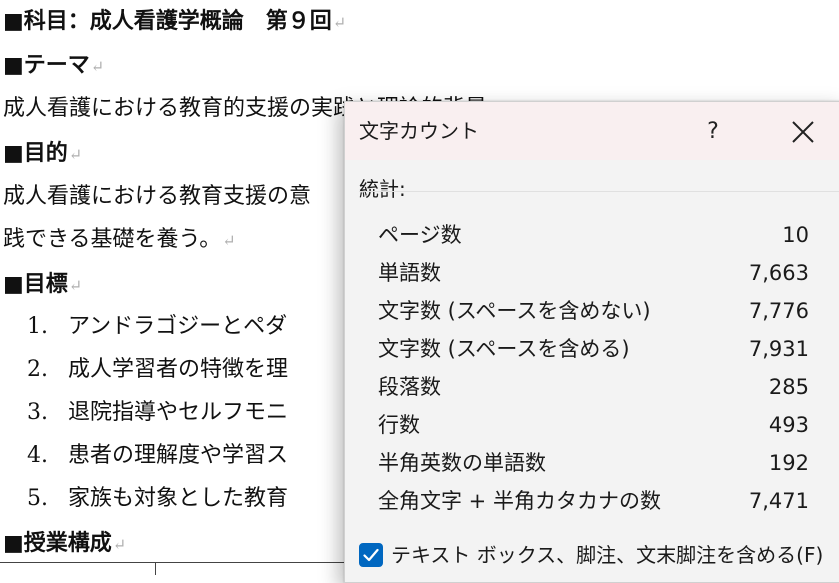  Describe the element at coordinates (157, 197) in the screenshot. I see `doc-purpose-text-1: 成人看護における教育支援の意` at that location.